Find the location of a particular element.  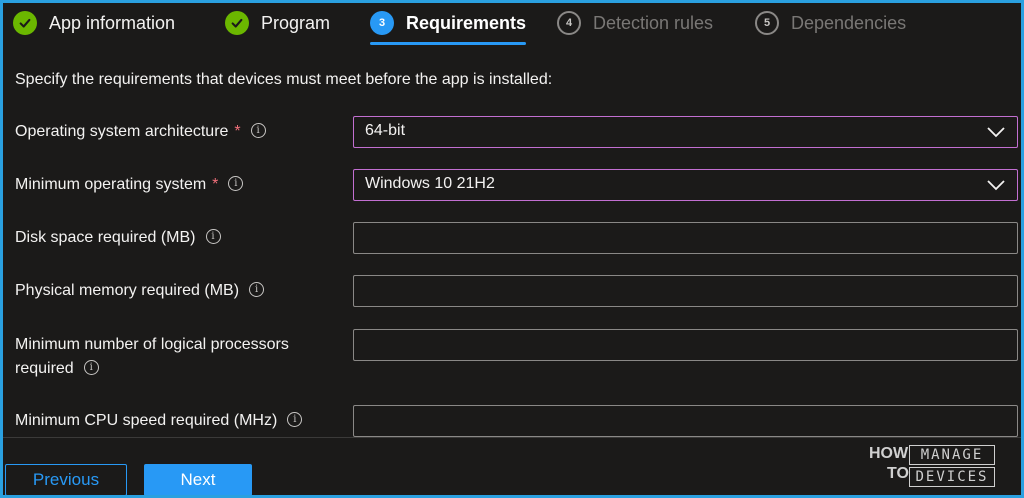

step-label: Dependencies is located at coordinates (849, 23).